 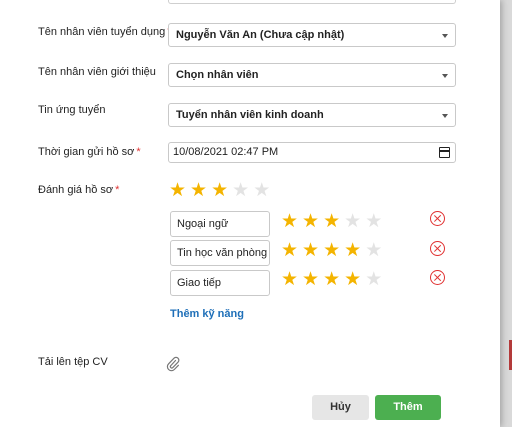 What do you see at coordinates (226, 152) in the screenshot?
I see `submitted-at-value: 10/08/2021 02:47 PM` at bounding box center [226, 152].